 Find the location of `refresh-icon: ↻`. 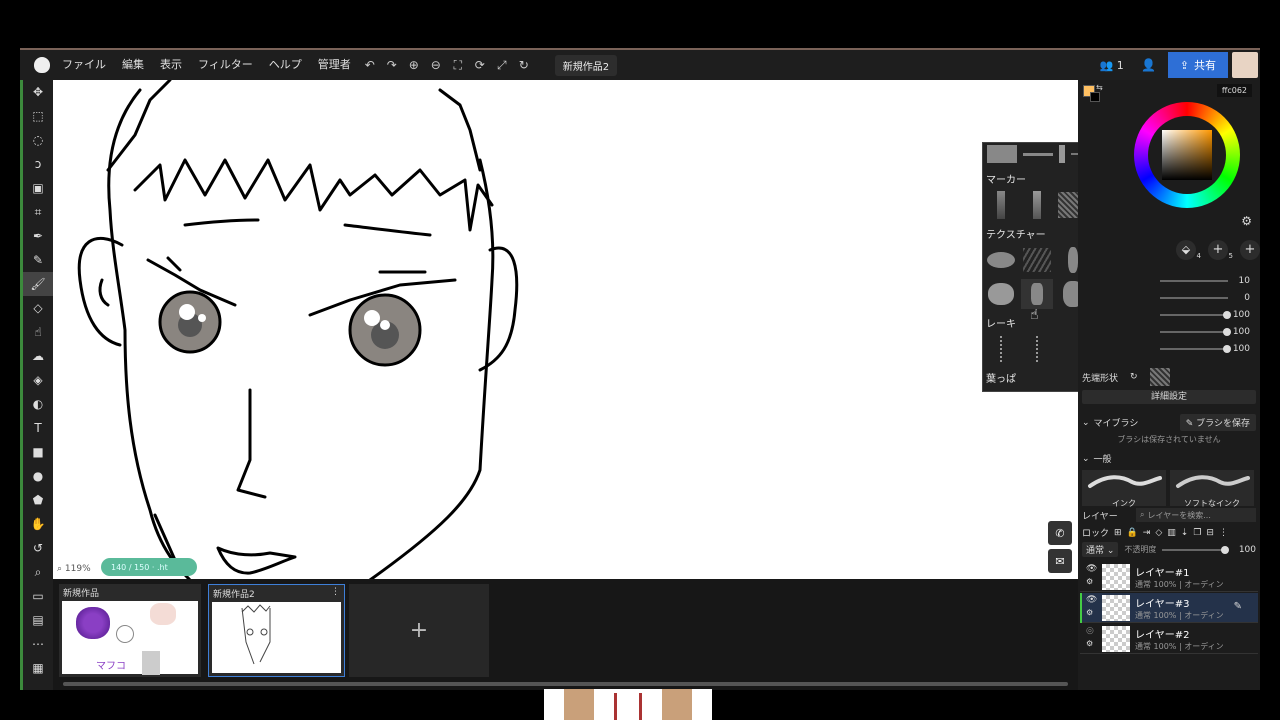

refresh-icon: ↻ is located at coordinates (1134, 377).